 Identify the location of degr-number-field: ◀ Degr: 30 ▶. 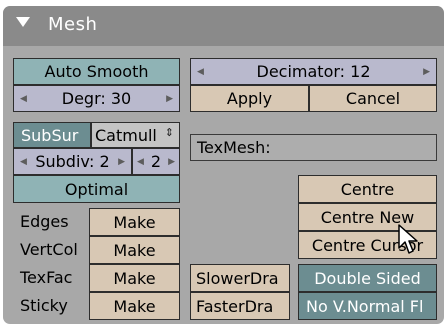
(96, 98).